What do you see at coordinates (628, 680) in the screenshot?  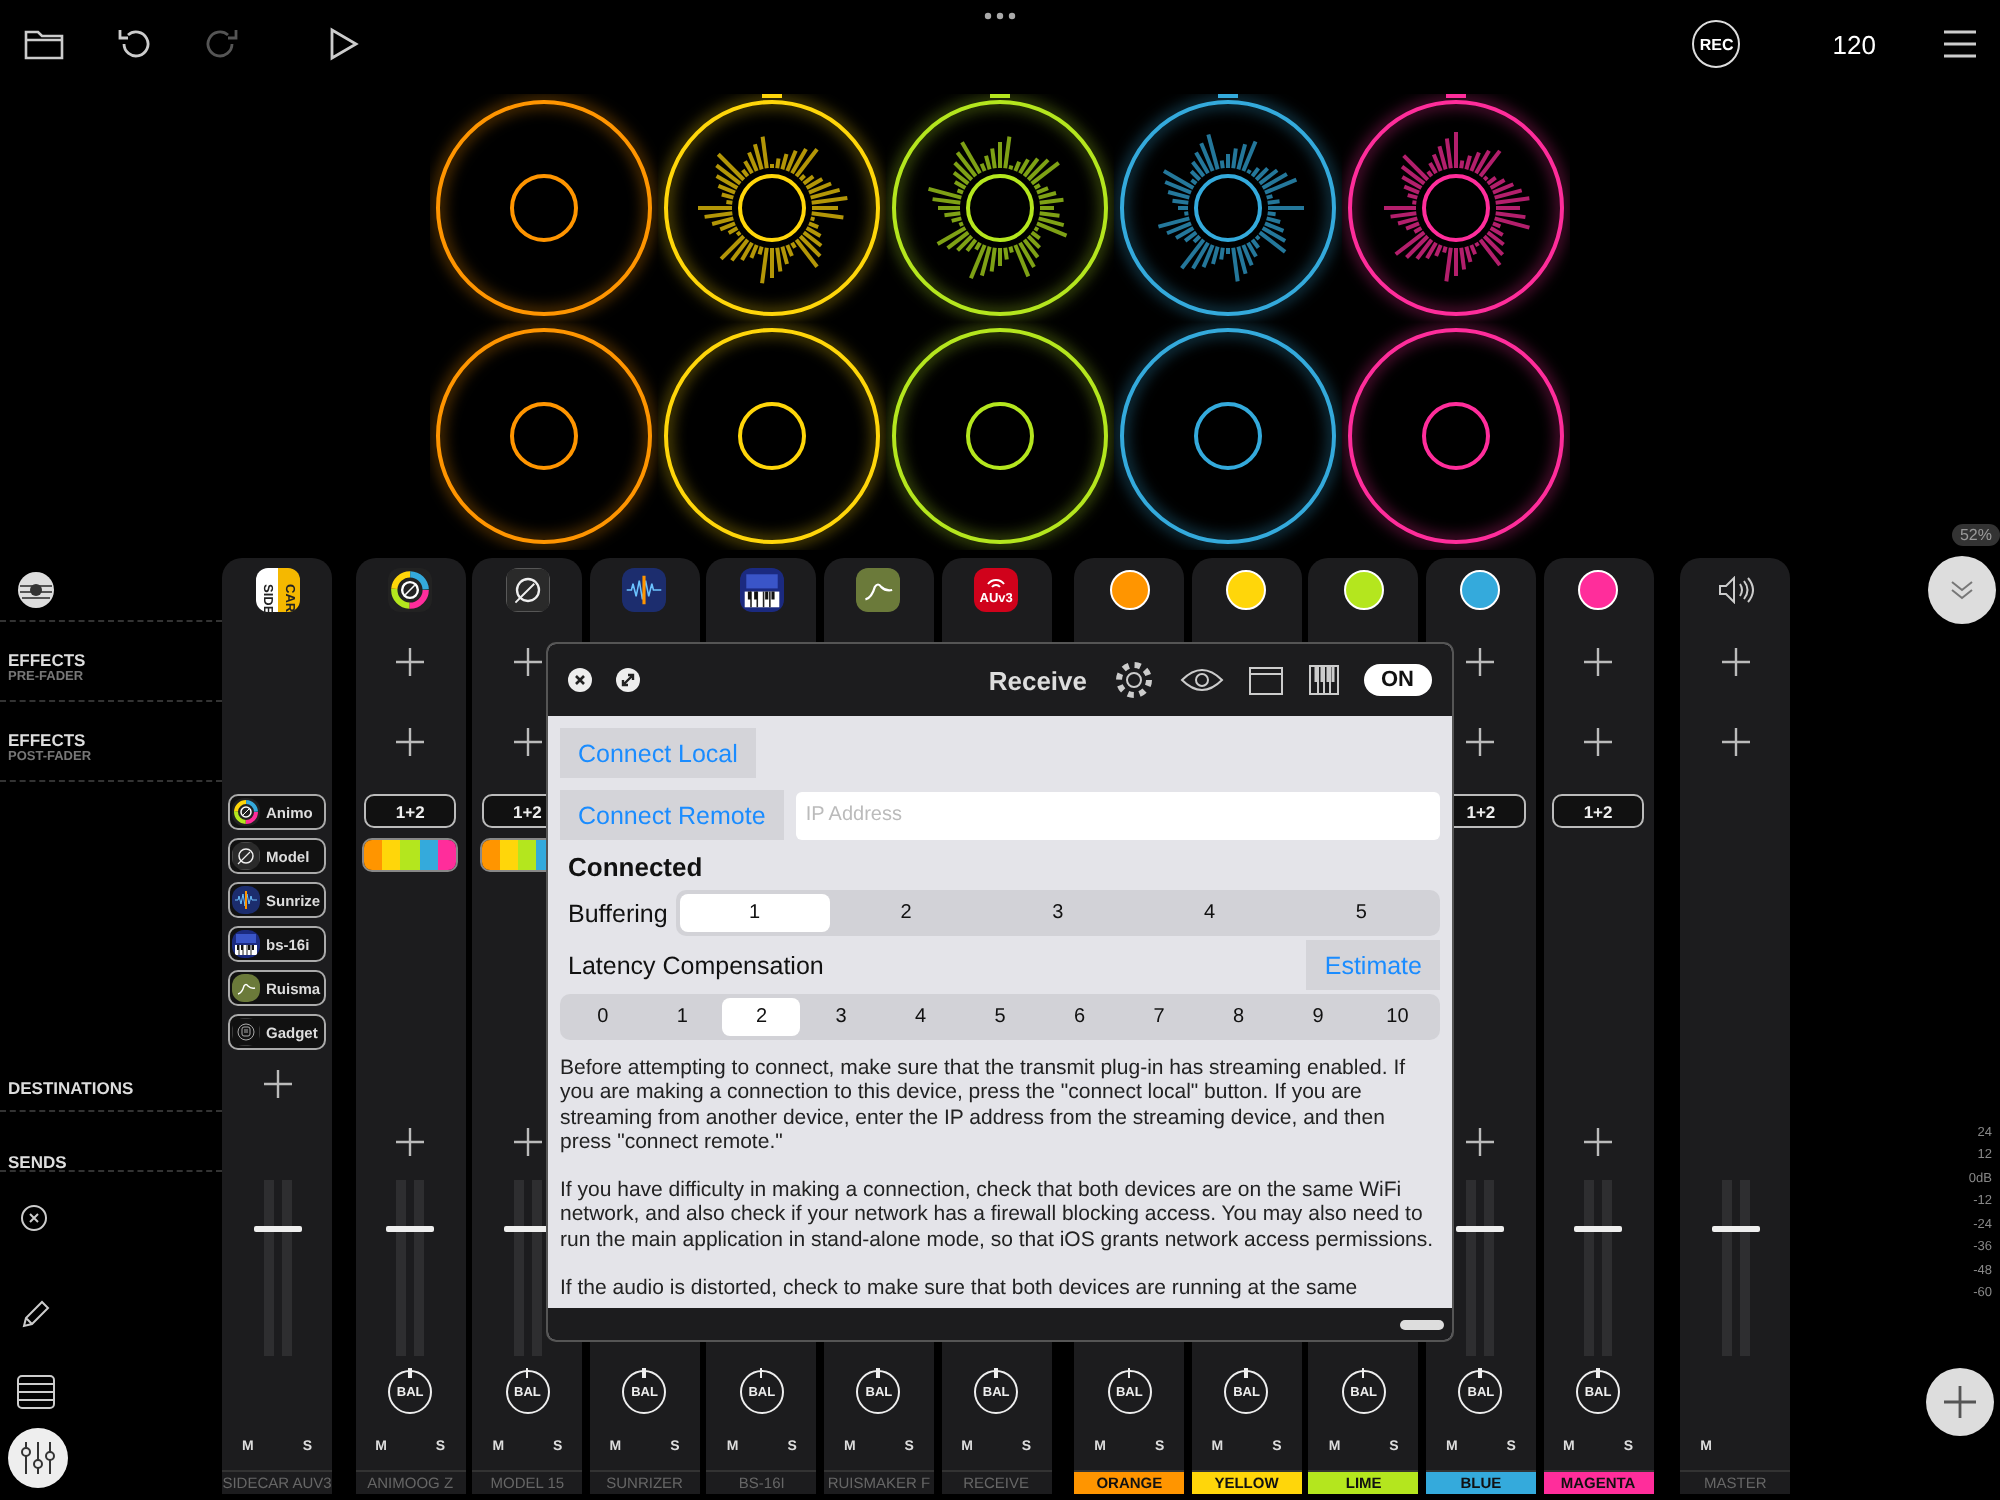 I see `expand-icon` at bounding box center [628, 680].